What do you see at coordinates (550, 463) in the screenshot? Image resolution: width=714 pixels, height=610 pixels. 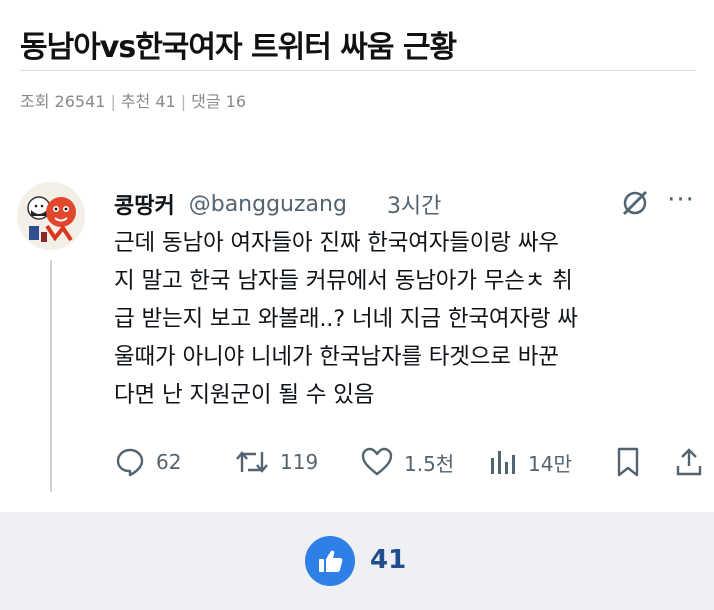 I see `views-count-tweet: 14만` at bounding box center [550, 463].